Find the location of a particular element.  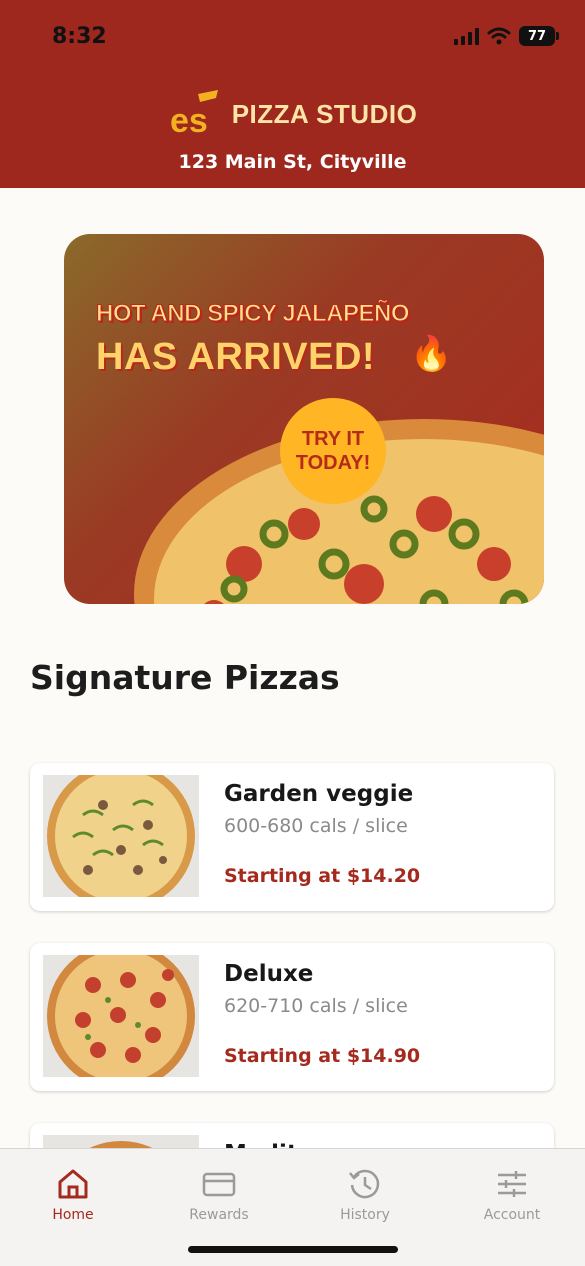

badge-line1: TRY IT is located at coordinates (333, 439).